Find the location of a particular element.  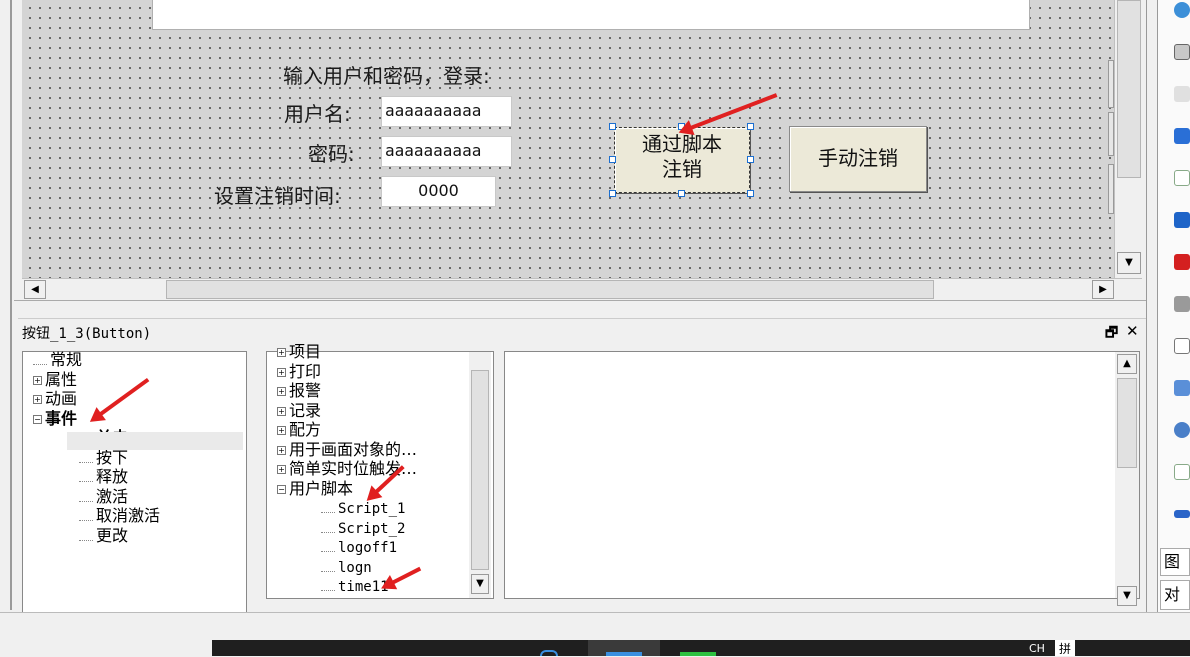

scroll-right-arrow-icon: ▶ is located at coordinates (1103, 289).